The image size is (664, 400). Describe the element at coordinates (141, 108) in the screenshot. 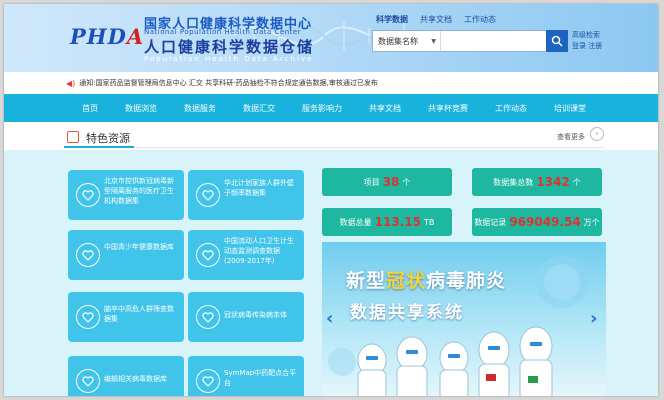

I see `nav-data-browse: 数据浏览` at that location.